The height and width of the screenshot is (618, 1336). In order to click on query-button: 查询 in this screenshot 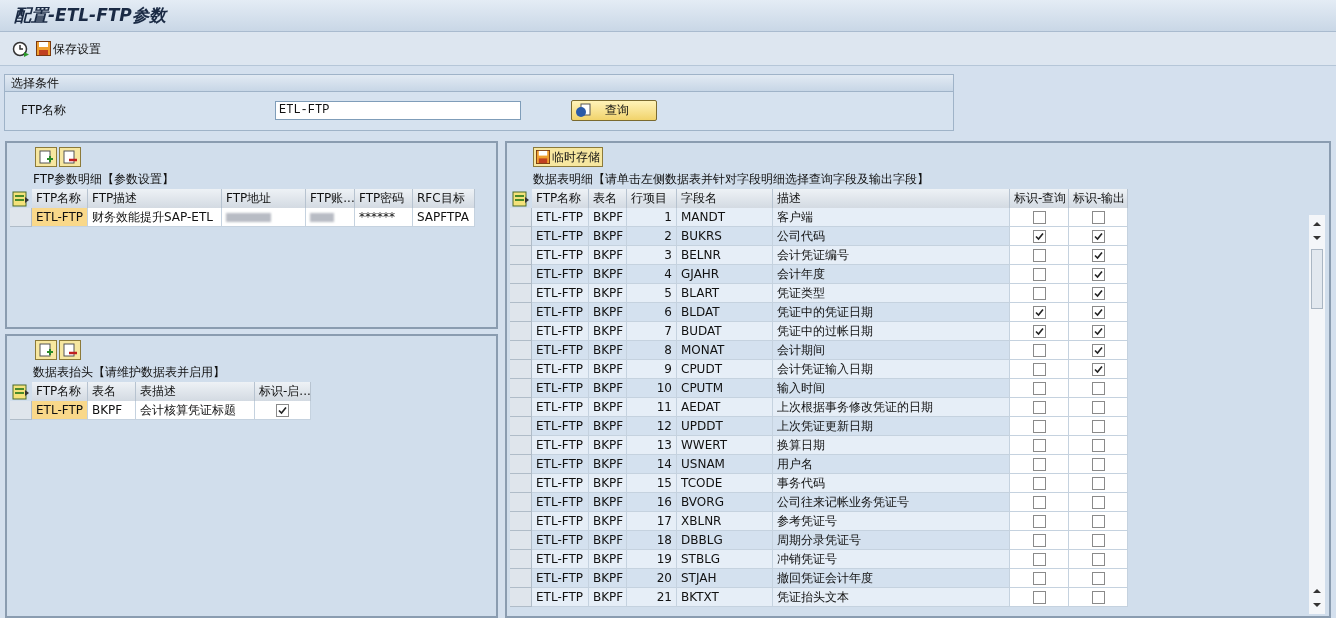, I will do `click(614, 110)`.